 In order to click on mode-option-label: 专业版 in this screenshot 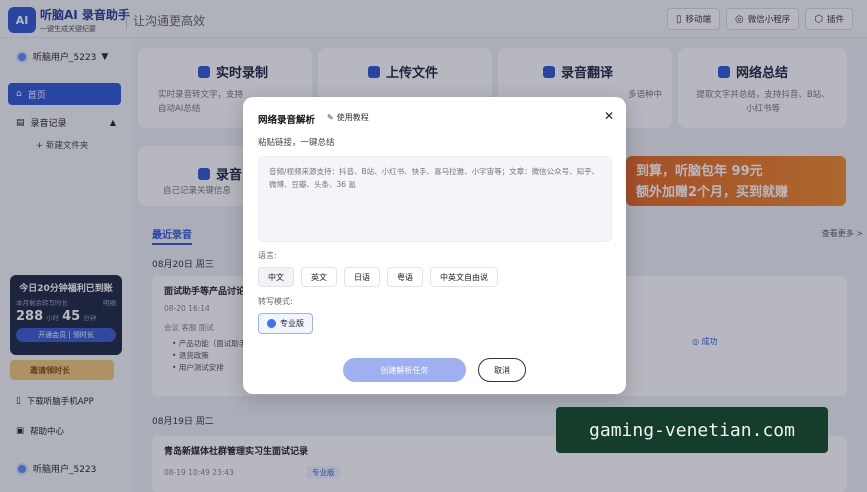, I will do `click(292, 323)`.